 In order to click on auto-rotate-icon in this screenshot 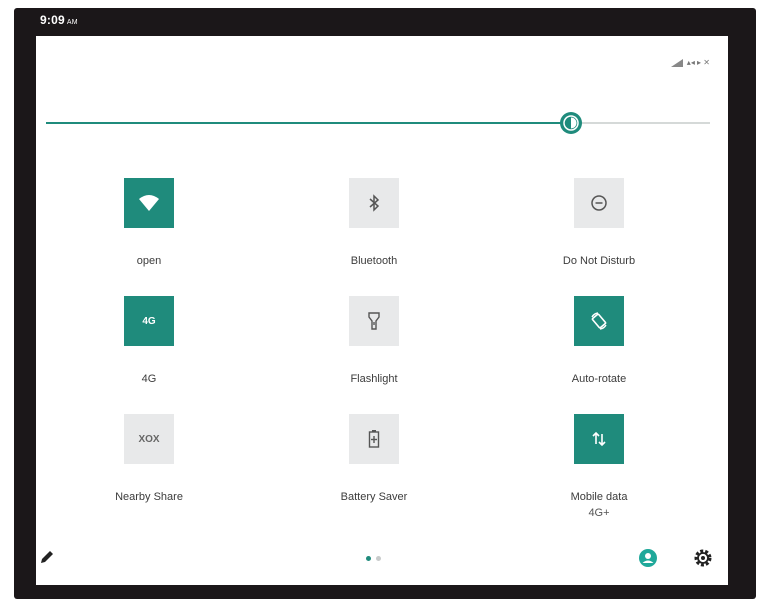, I will do `click(599, 321)`.